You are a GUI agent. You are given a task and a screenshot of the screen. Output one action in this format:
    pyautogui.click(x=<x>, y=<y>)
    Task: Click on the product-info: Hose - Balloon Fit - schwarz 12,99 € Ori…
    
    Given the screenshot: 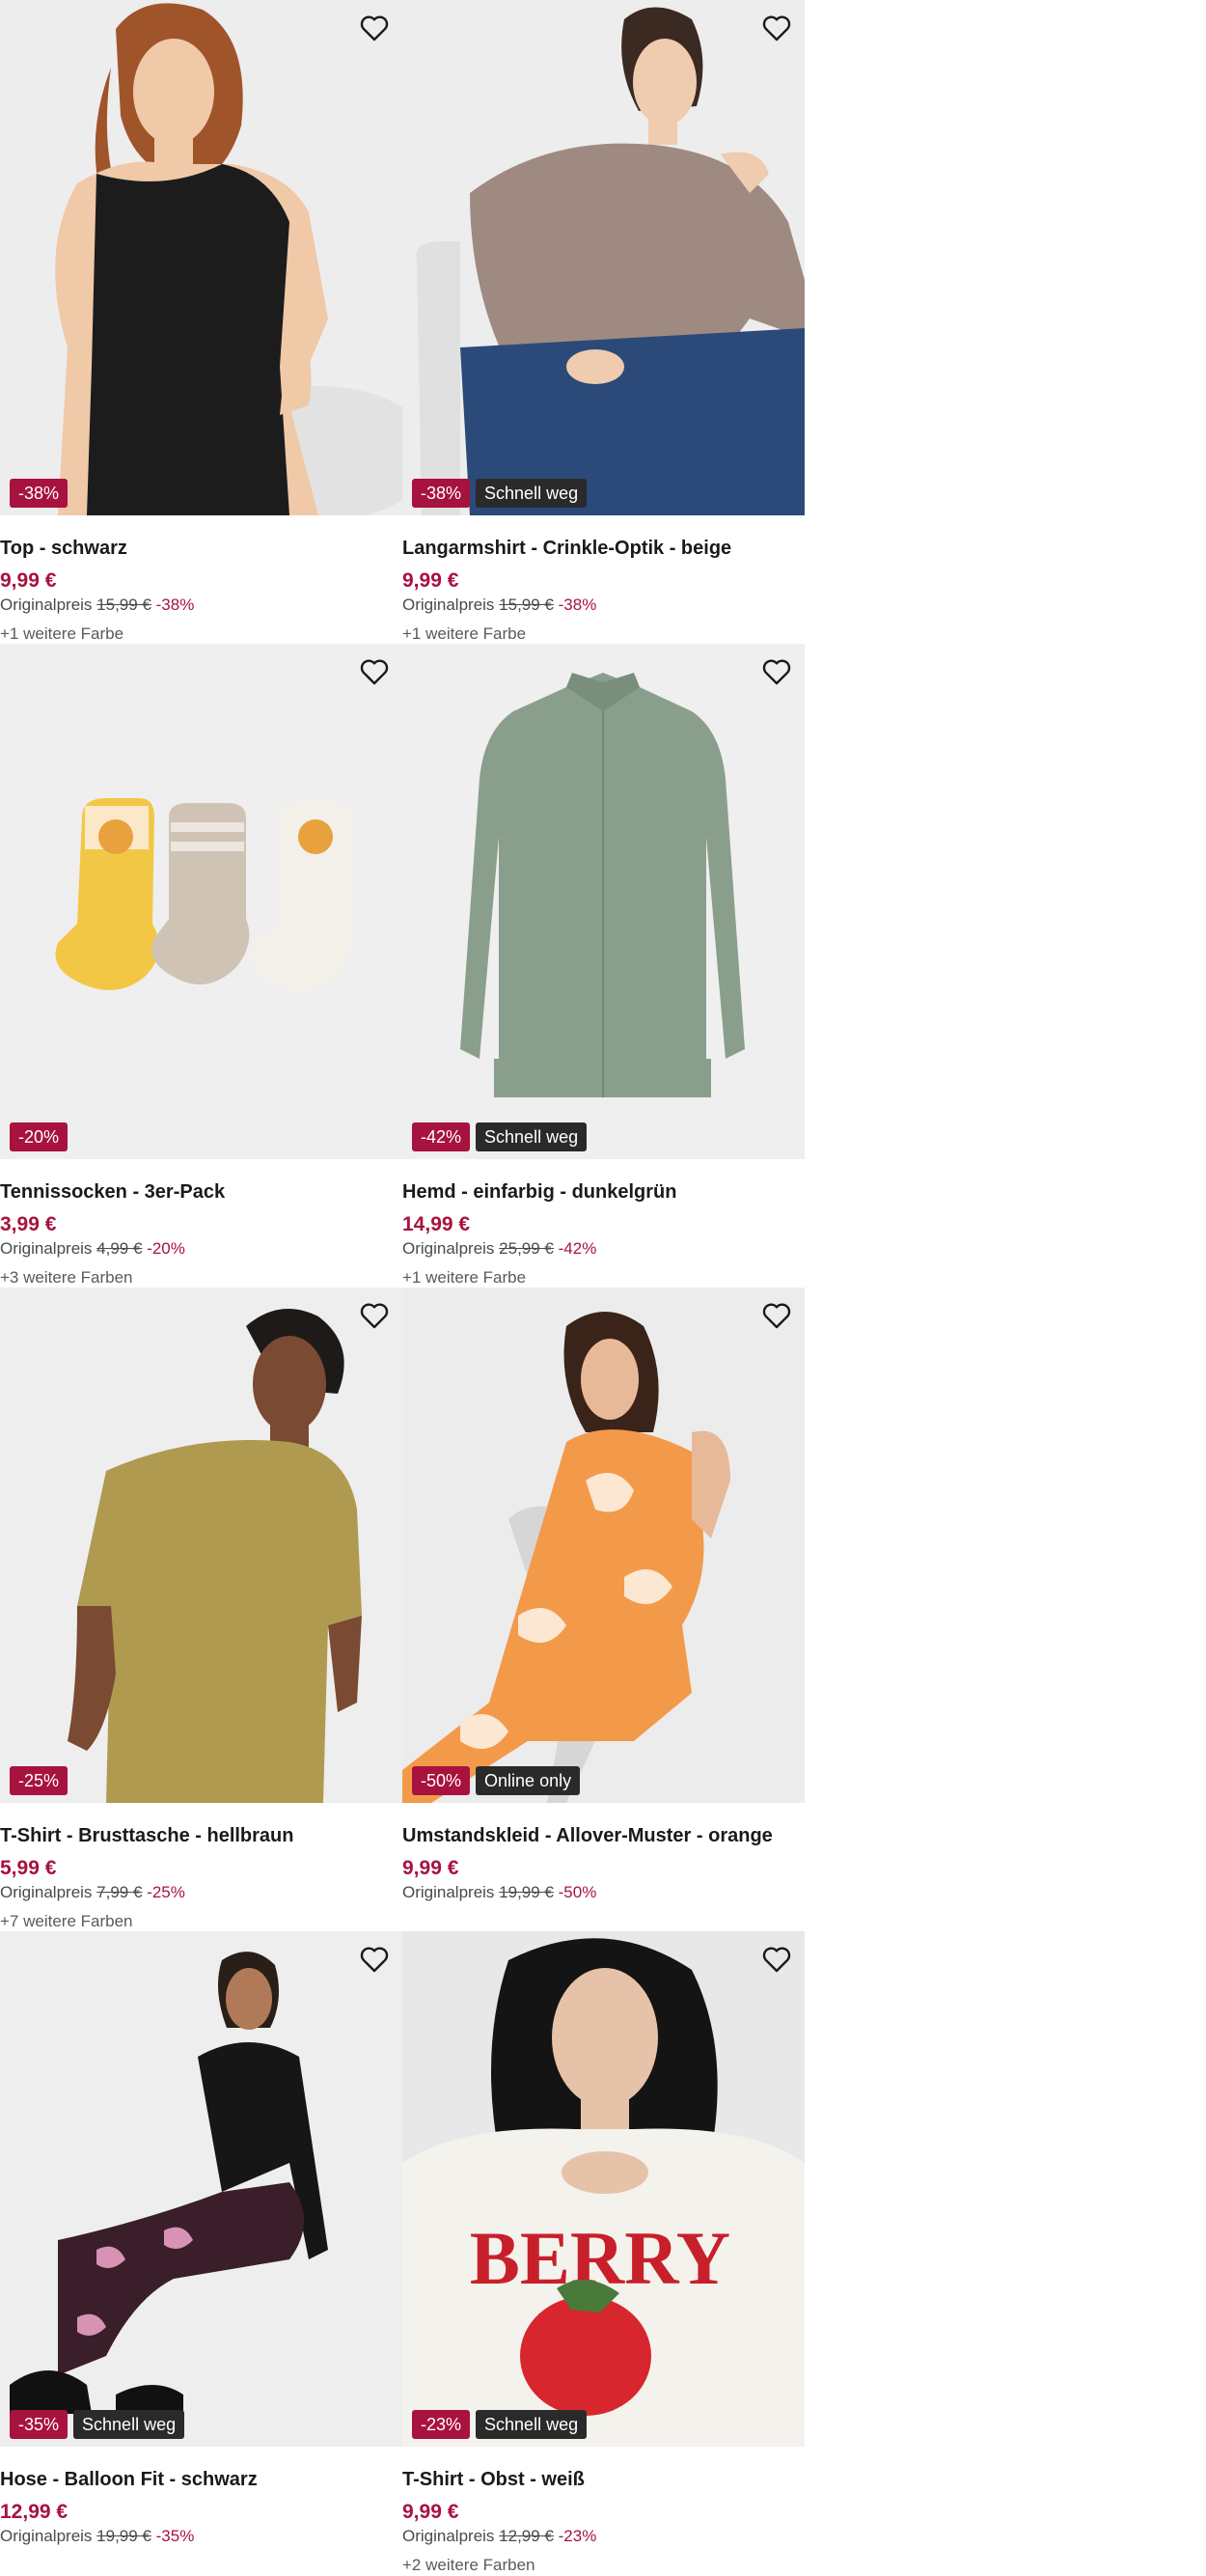 What is the action you would take?
    pyautogui.click(x=198, y=2507)
    